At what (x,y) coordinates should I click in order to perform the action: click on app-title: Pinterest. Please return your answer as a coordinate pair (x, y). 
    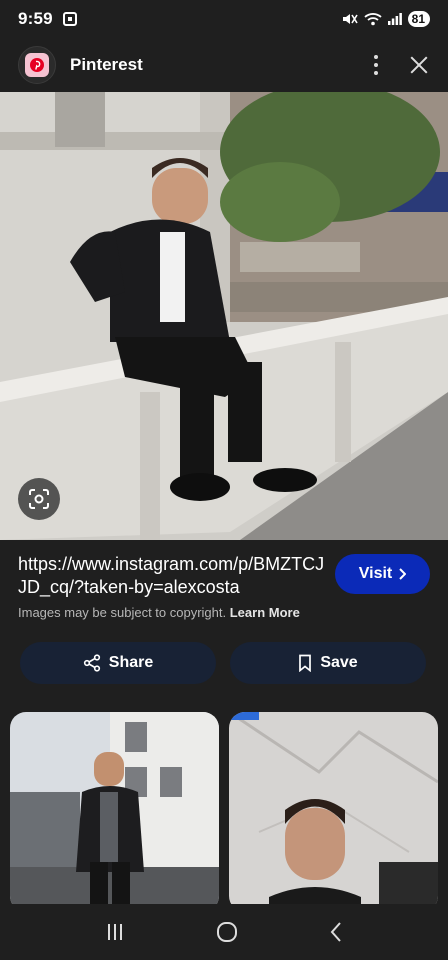
    Looking at the image, I should click on (106, 64).